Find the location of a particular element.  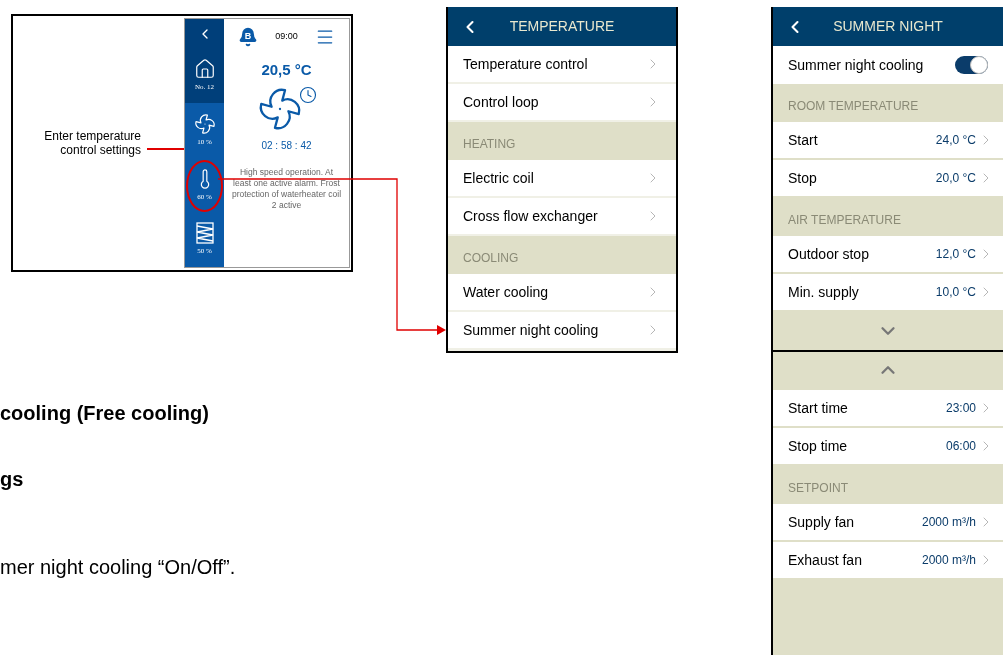

setting-row: Supply fan 2000 m³/h is located at coordinates (888, 522).